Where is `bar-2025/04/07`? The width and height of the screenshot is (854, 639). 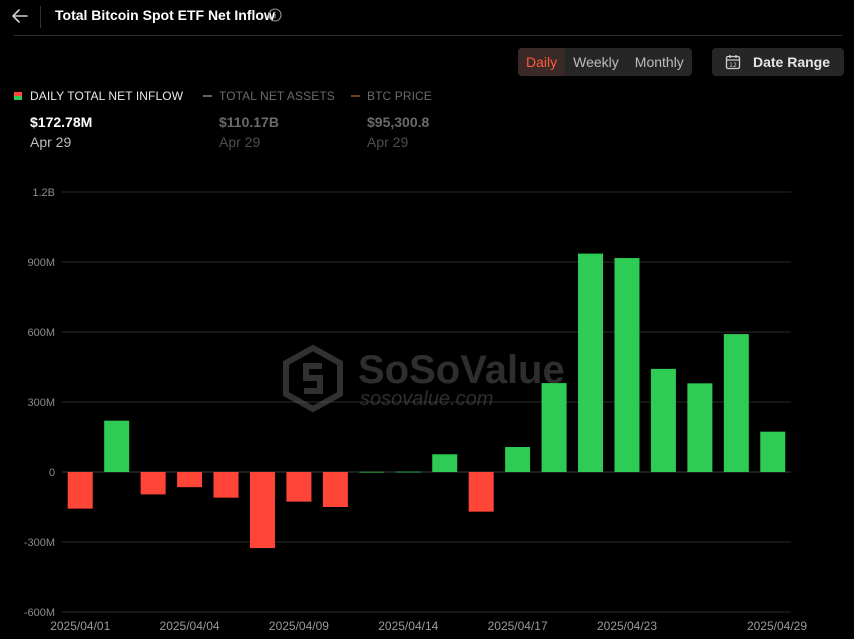 bar-2025/04/07 is located at coordinates (226, 485).